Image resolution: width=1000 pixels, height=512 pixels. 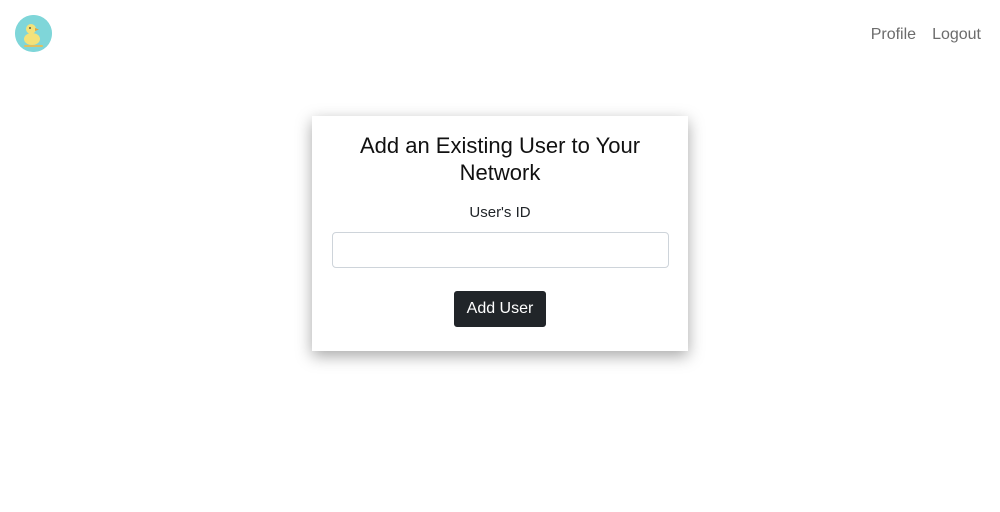 I want to click on logout-link: Logout, so click(x=956, y=35).